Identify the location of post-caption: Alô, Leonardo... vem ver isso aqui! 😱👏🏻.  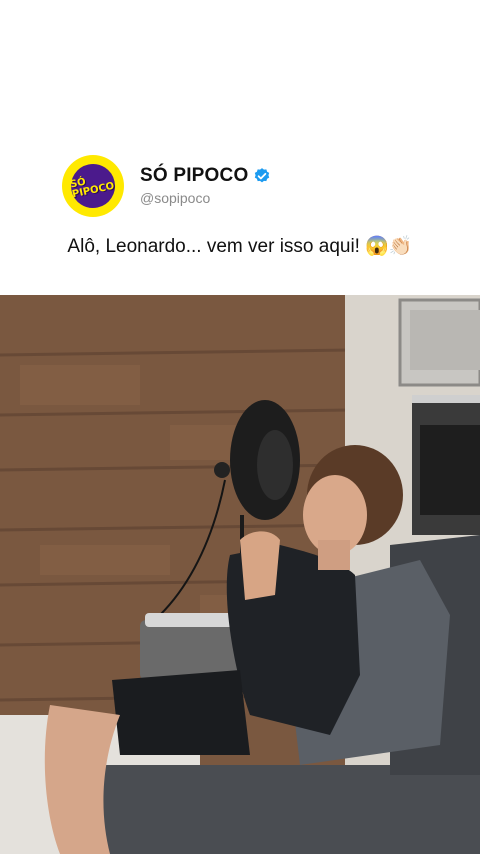
(240, 246).